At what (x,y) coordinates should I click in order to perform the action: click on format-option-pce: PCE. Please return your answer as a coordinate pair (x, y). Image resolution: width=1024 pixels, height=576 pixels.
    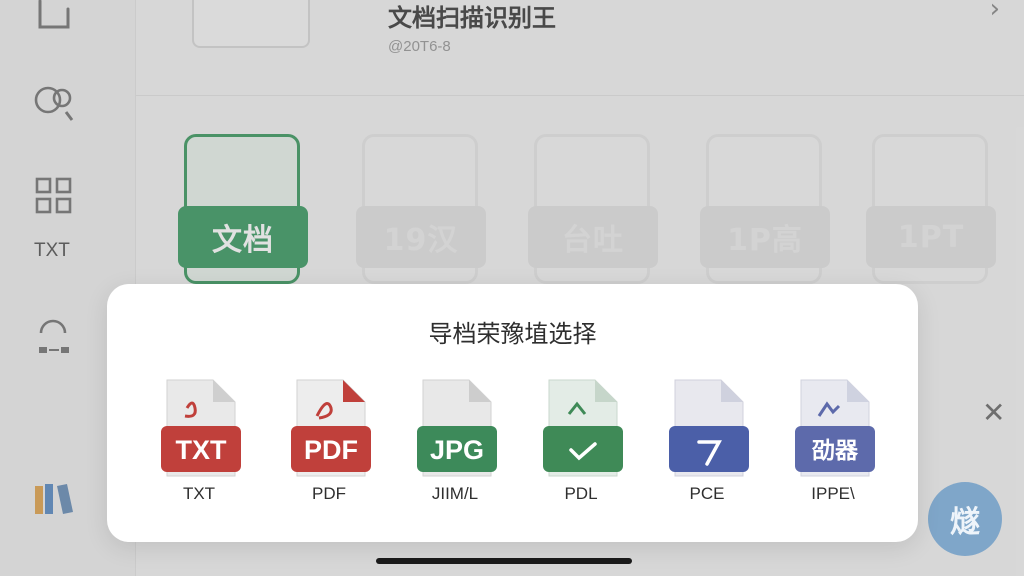
    Looking at the image, I should click on (707, 442).